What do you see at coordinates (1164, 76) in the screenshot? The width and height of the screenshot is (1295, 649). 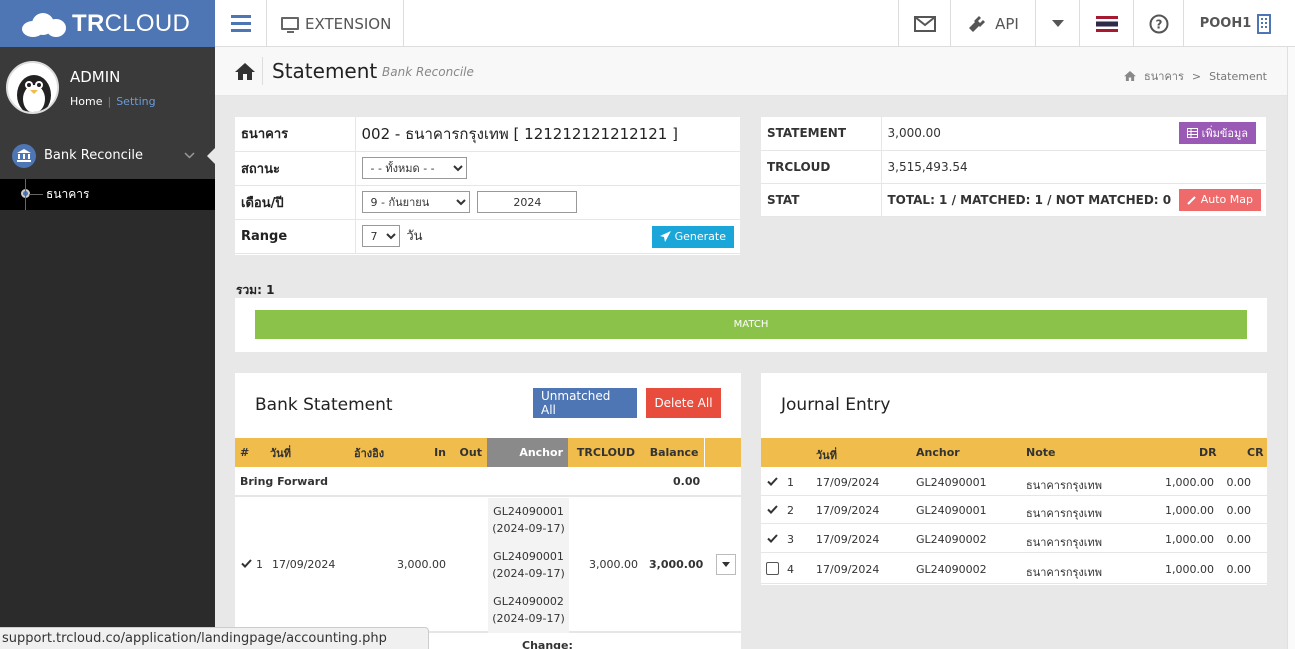 I see `breadcrumb-bank: ธนาคาร` at bounding box center [1164, 76].